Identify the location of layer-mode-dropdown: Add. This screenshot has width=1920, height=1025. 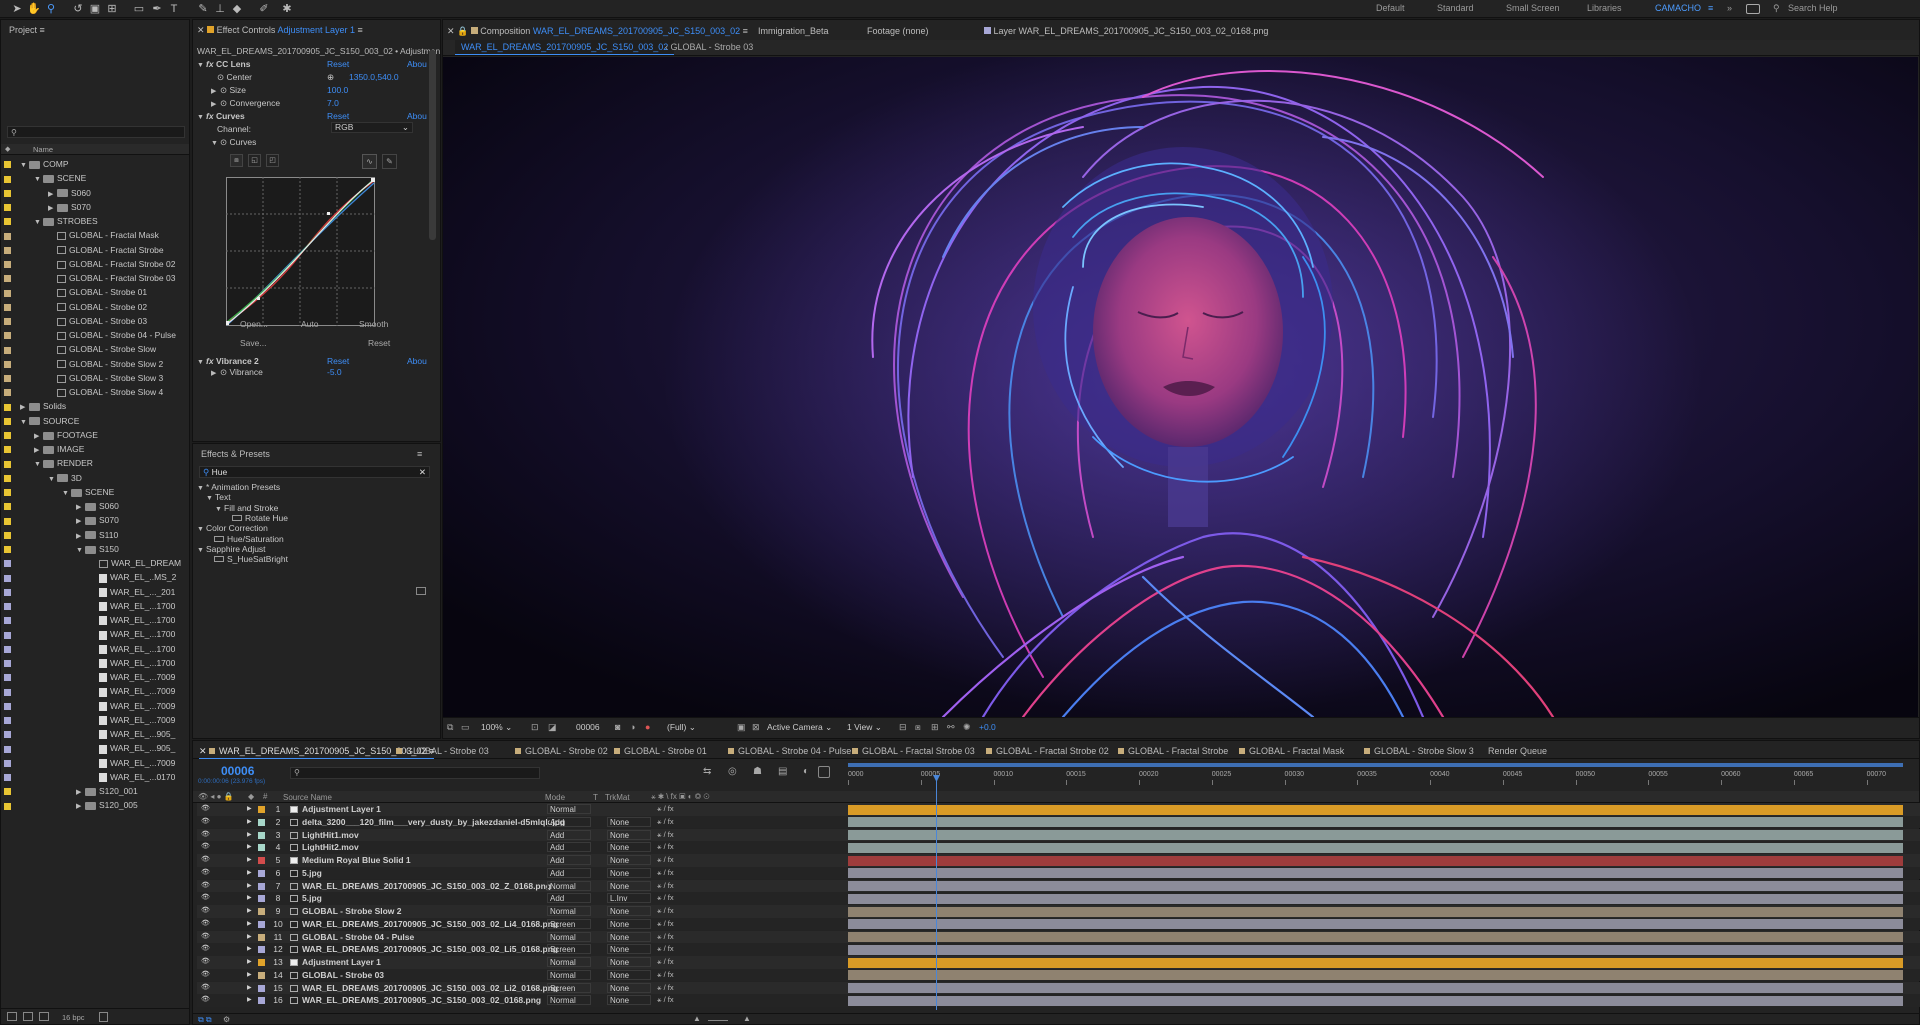
(569, 872).